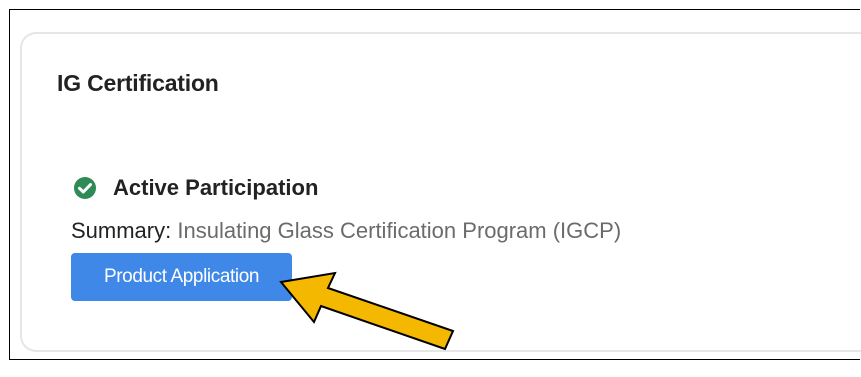 This screenshot has width=861, height=377. I want to click on check-circle-icon, so click(85, 188).